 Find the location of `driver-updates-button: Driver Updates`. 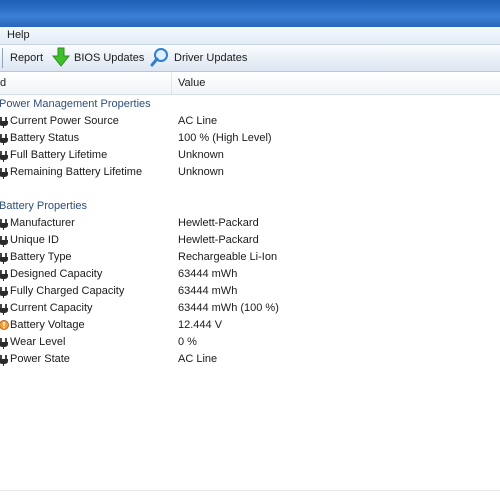

driver-updates-button: Driver Updates is located at coordinates (198, 58).